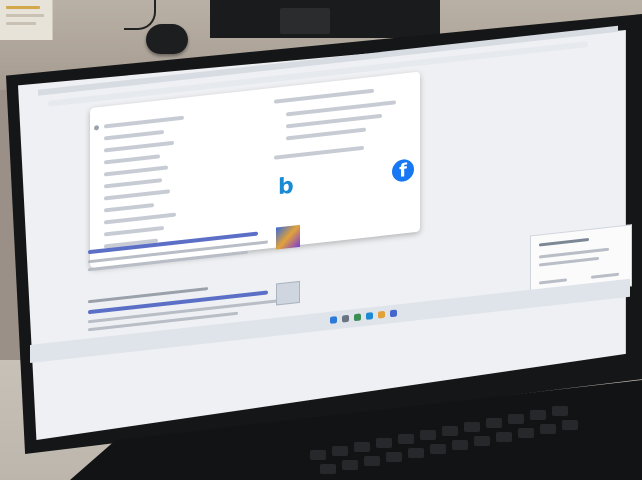 The image size is (642, 480). Describe the element at coordinates (381, 314) in the screenshot. I see `folder-icon` at that location.